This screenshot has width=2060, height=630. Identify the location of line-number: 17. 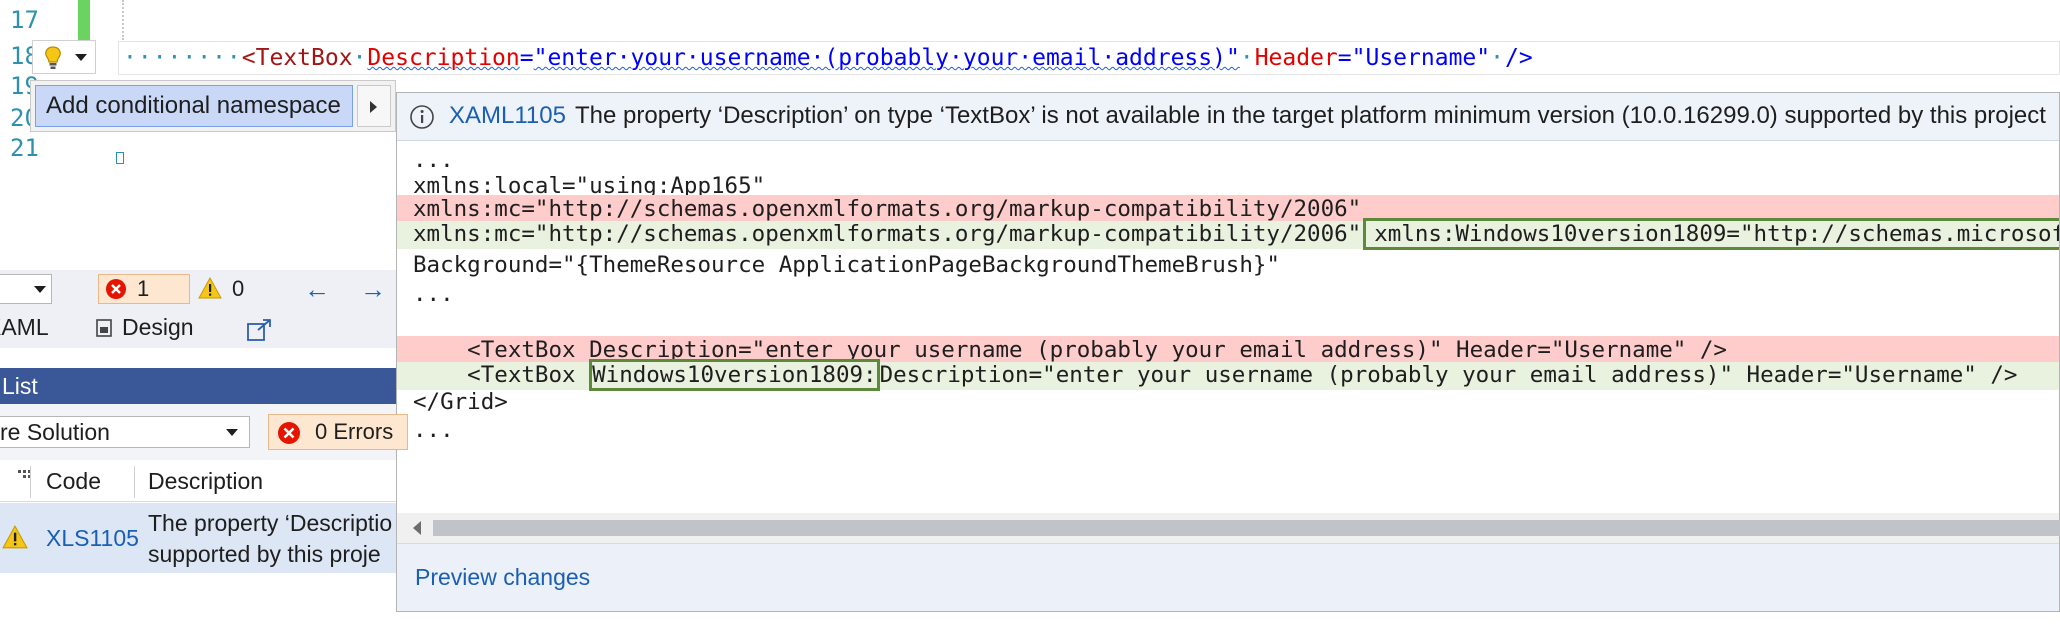
(24, 20).